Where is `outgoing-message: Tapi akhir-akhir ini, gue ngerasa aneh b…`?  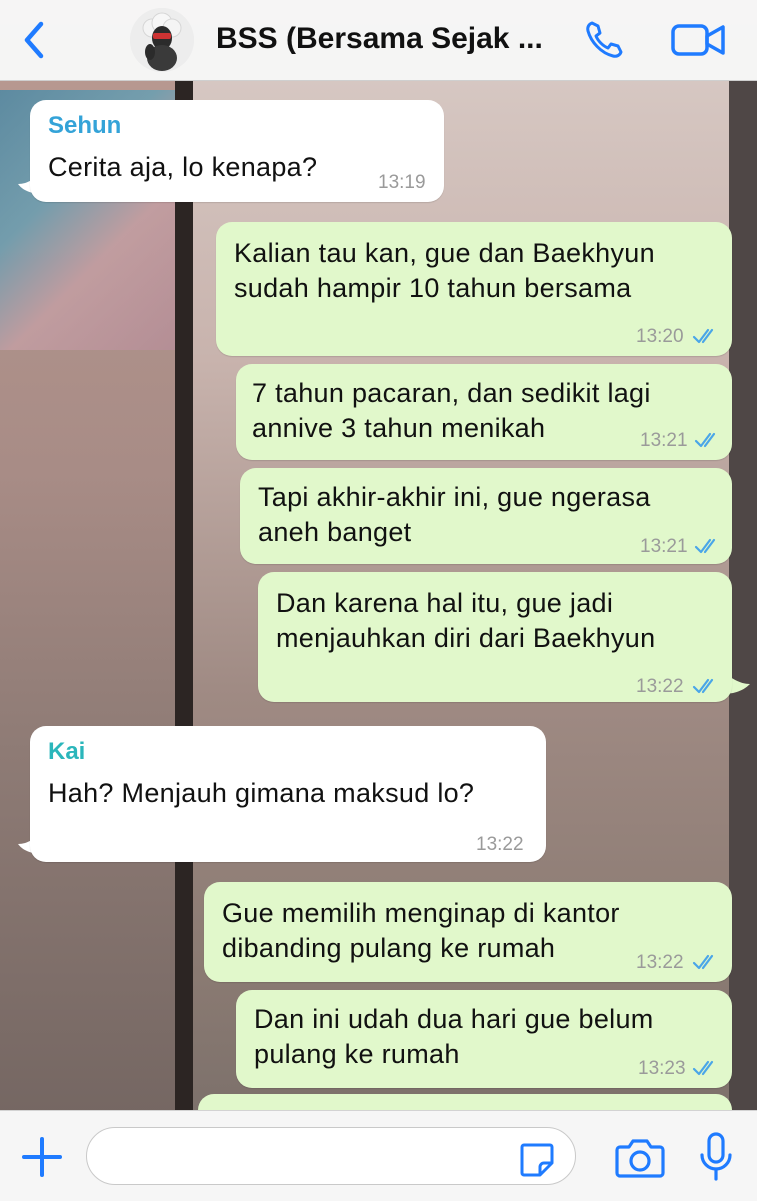
outgoing-message: Tapi akhir-akhir ini, gue ngerasa aneh b… is located at coordinates (486, 516).